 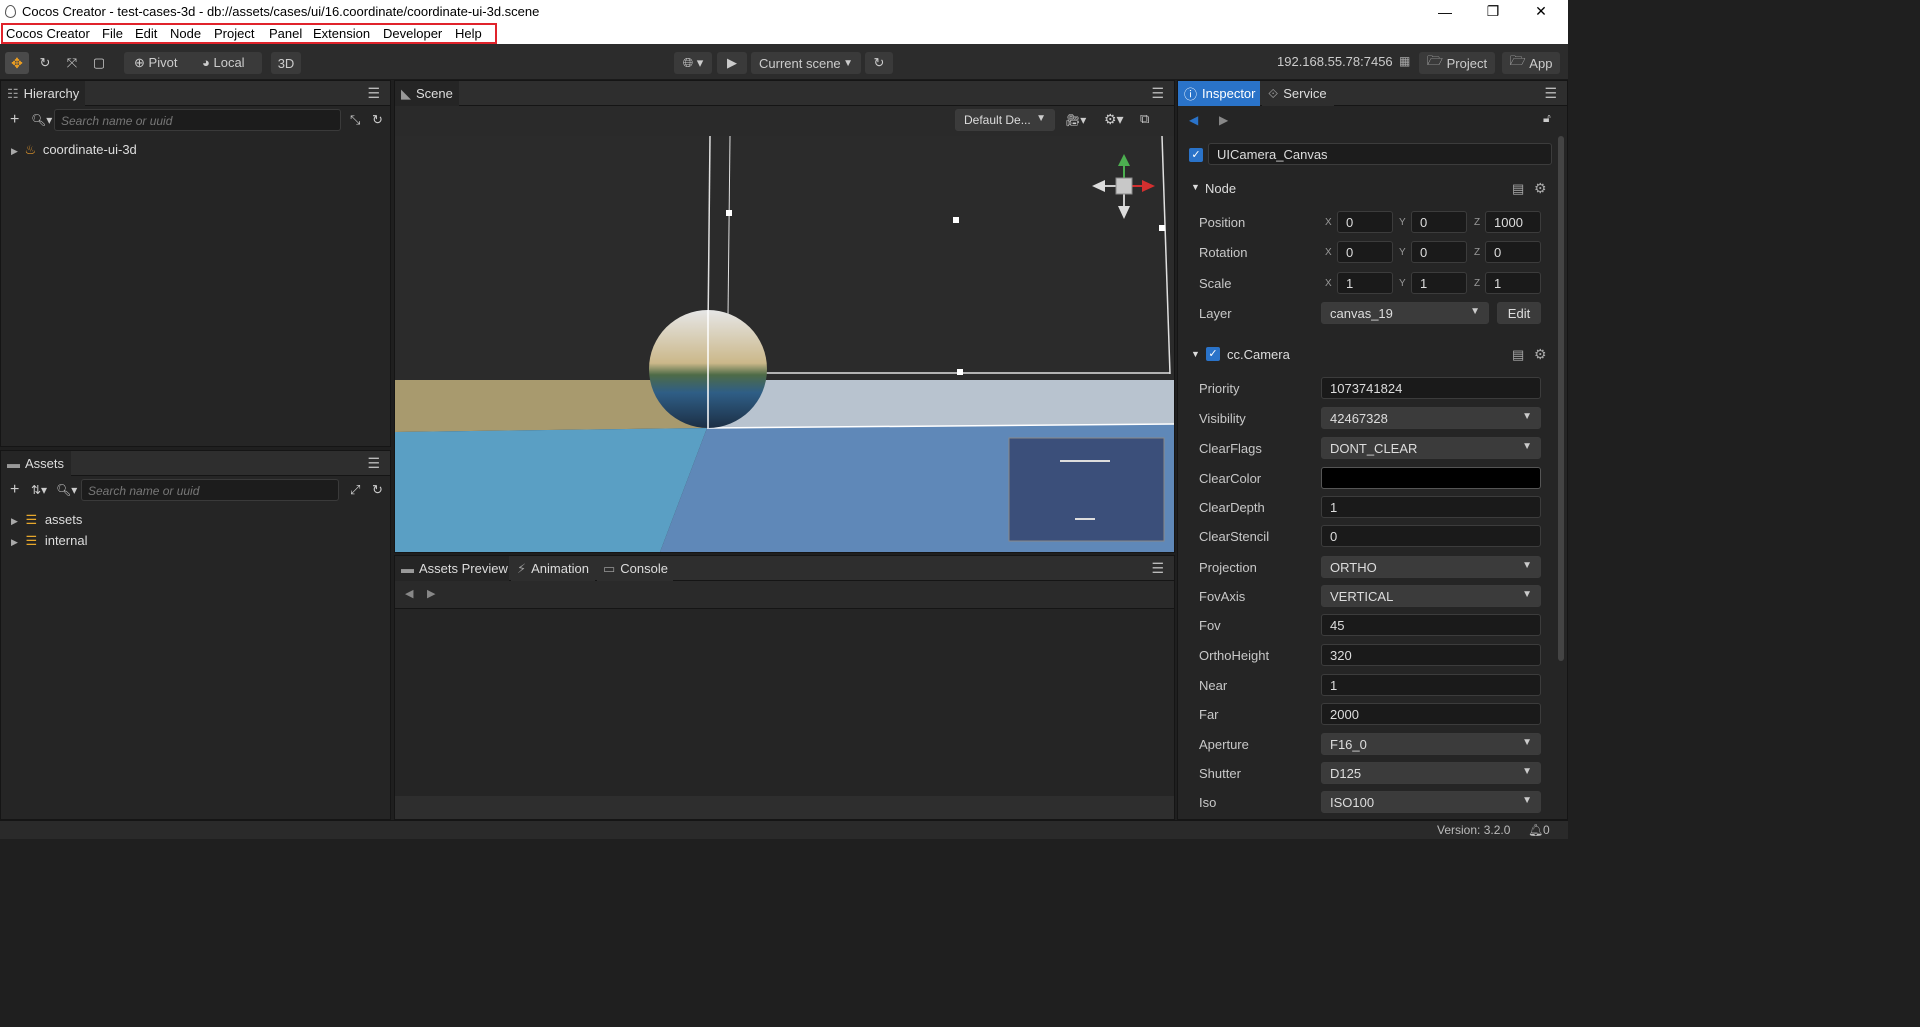 I want to click on camera-prop-color-swatch, so click(x=1431, y=478).